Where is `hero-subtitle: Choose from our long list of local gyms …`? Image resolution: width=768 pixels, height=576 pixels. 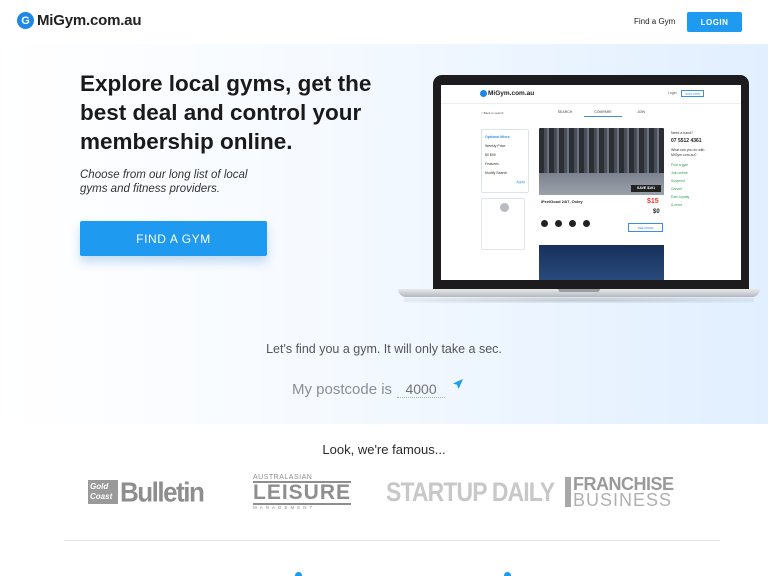 hero-subtitle: Choose from our long list of local gyms … is located at coordinates (164, 182).